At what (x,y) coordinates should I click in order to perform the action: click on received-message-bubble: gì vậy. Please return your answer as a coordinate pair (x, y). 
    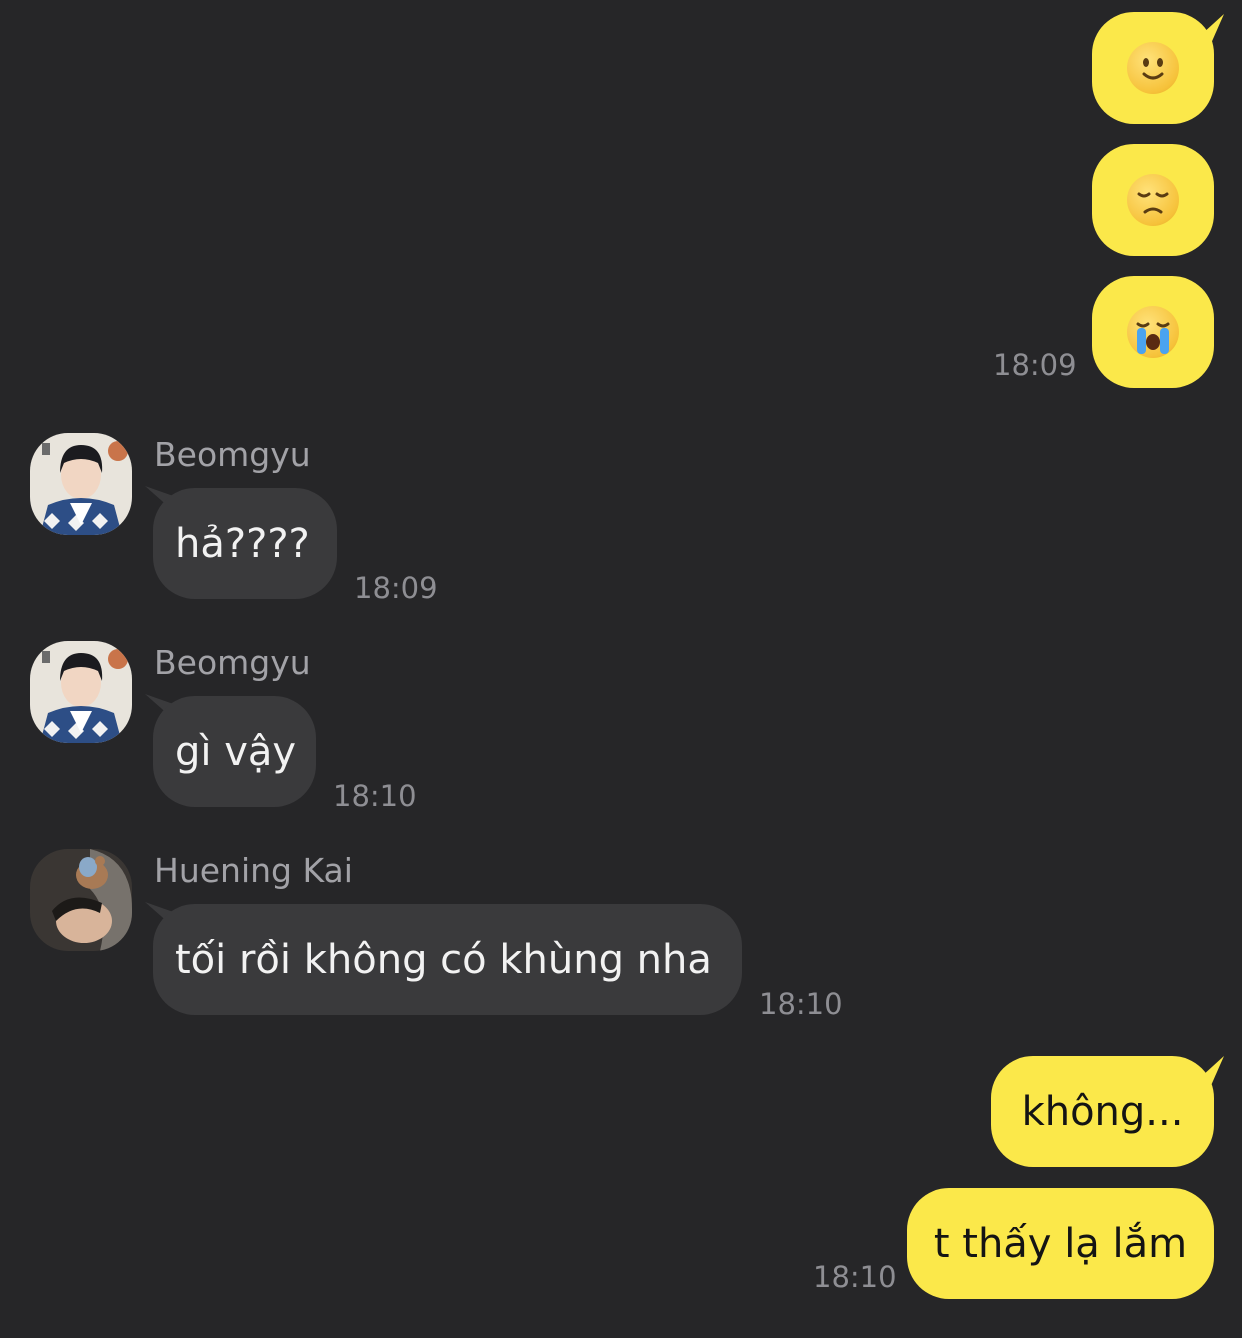
    Looking at the image, I should click on (234, 751).